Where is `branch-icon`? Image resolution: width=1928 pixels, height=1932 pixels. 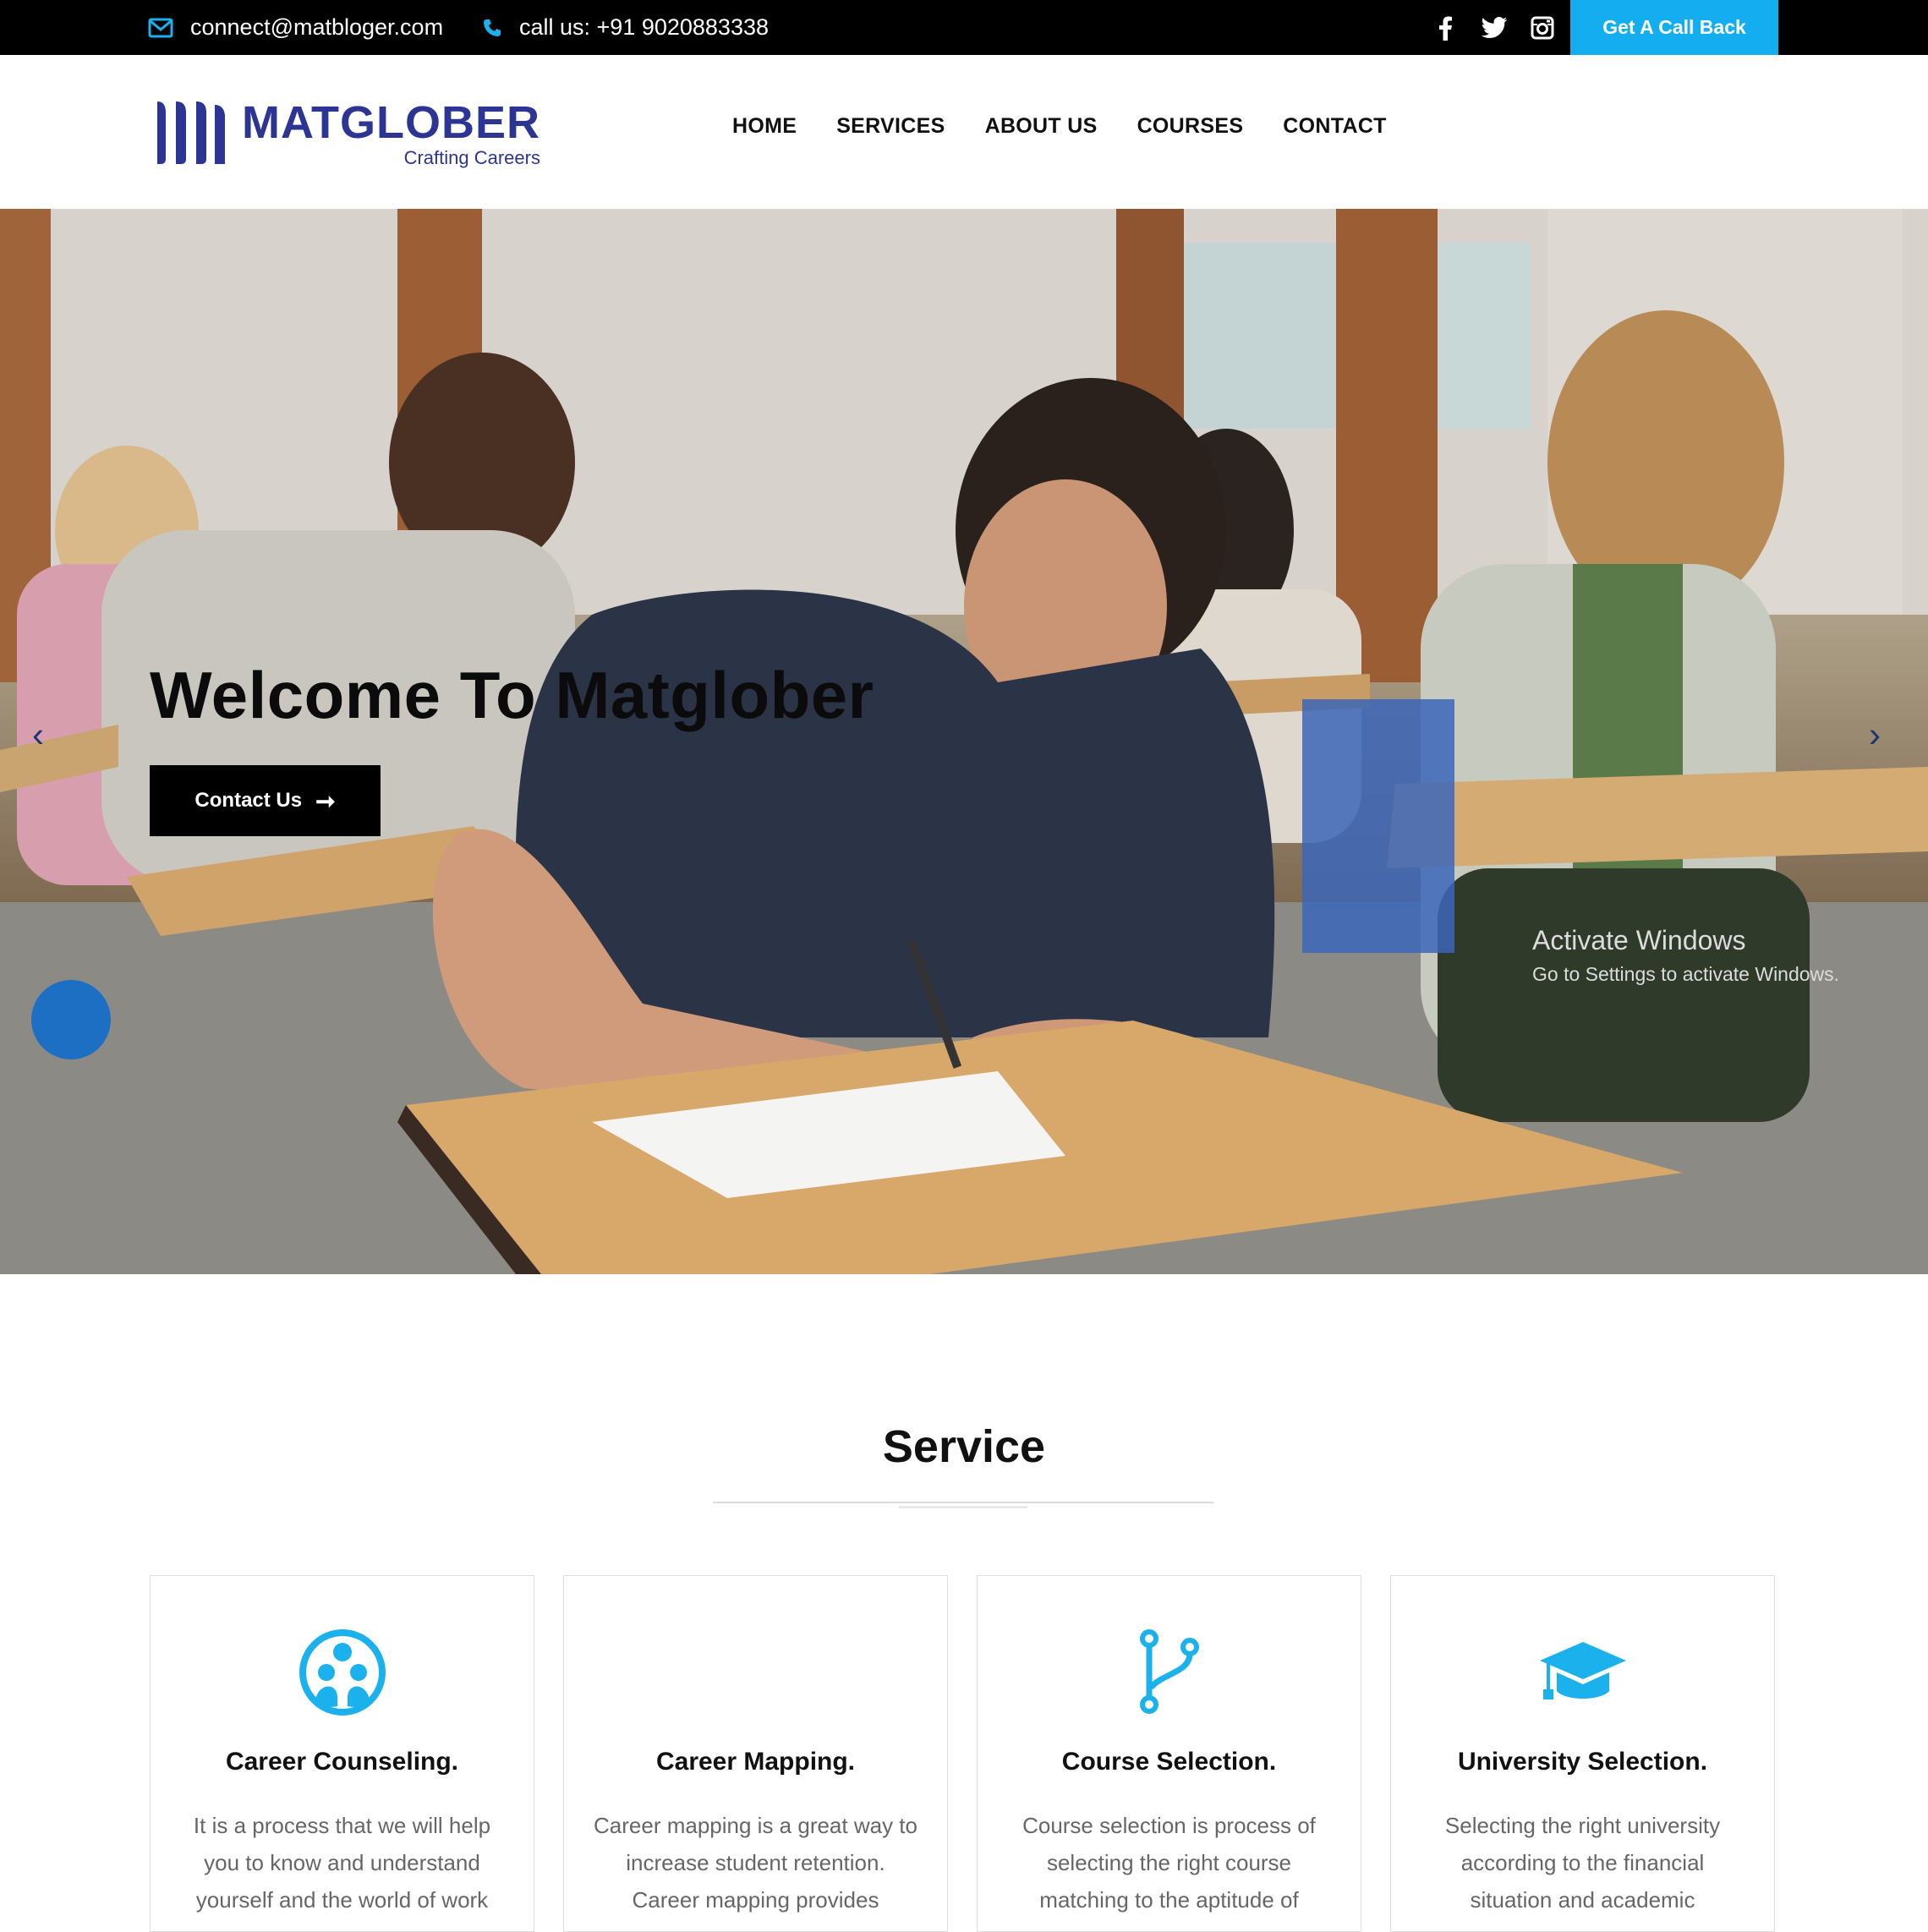
branch-icon is located at coordinates (1169, 1674).